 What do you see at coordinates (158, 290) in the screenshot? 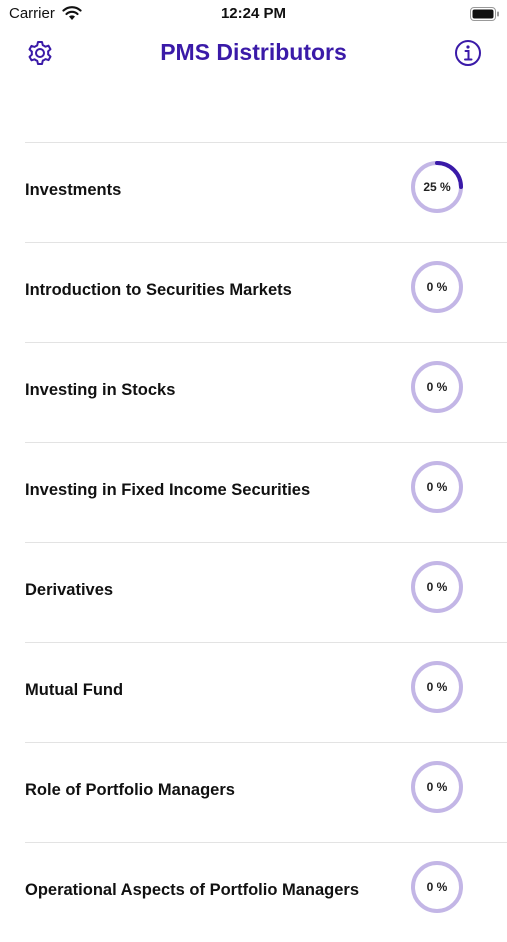
I see `topic-label: Introduction to Securities Markets` at bounding box center [158, 290].